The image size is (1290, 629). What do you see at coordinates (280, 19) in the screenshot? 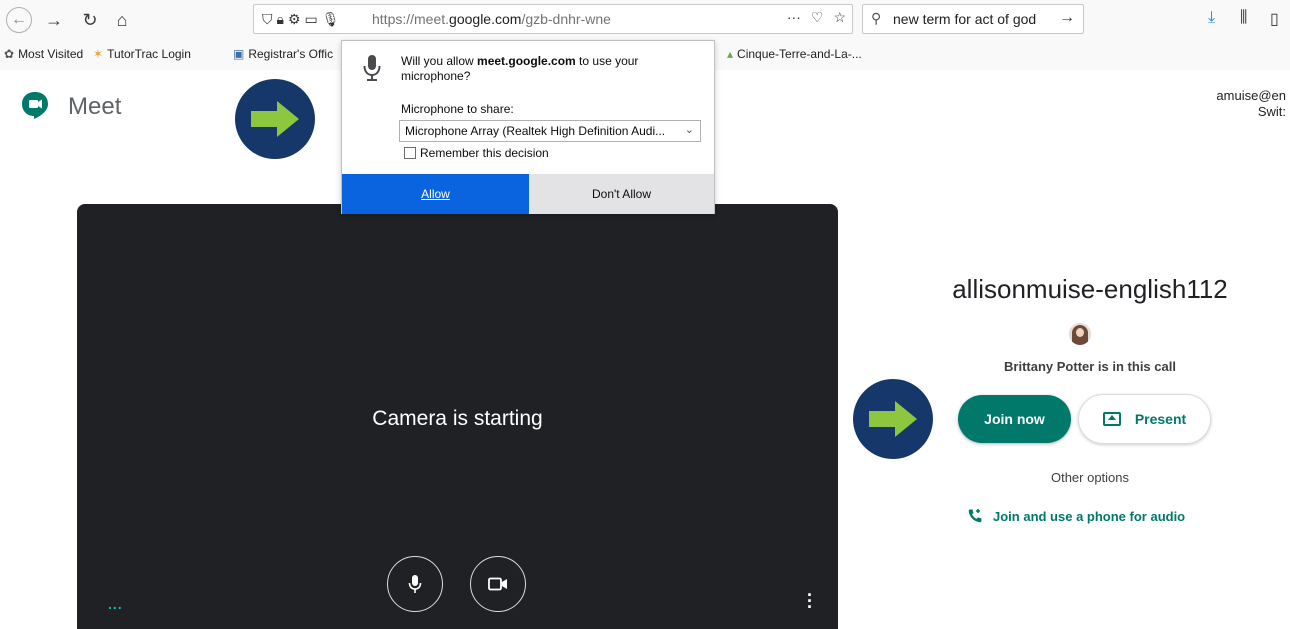
I see `lock-icon: 🔒︎` at bounding box center [280, 19].